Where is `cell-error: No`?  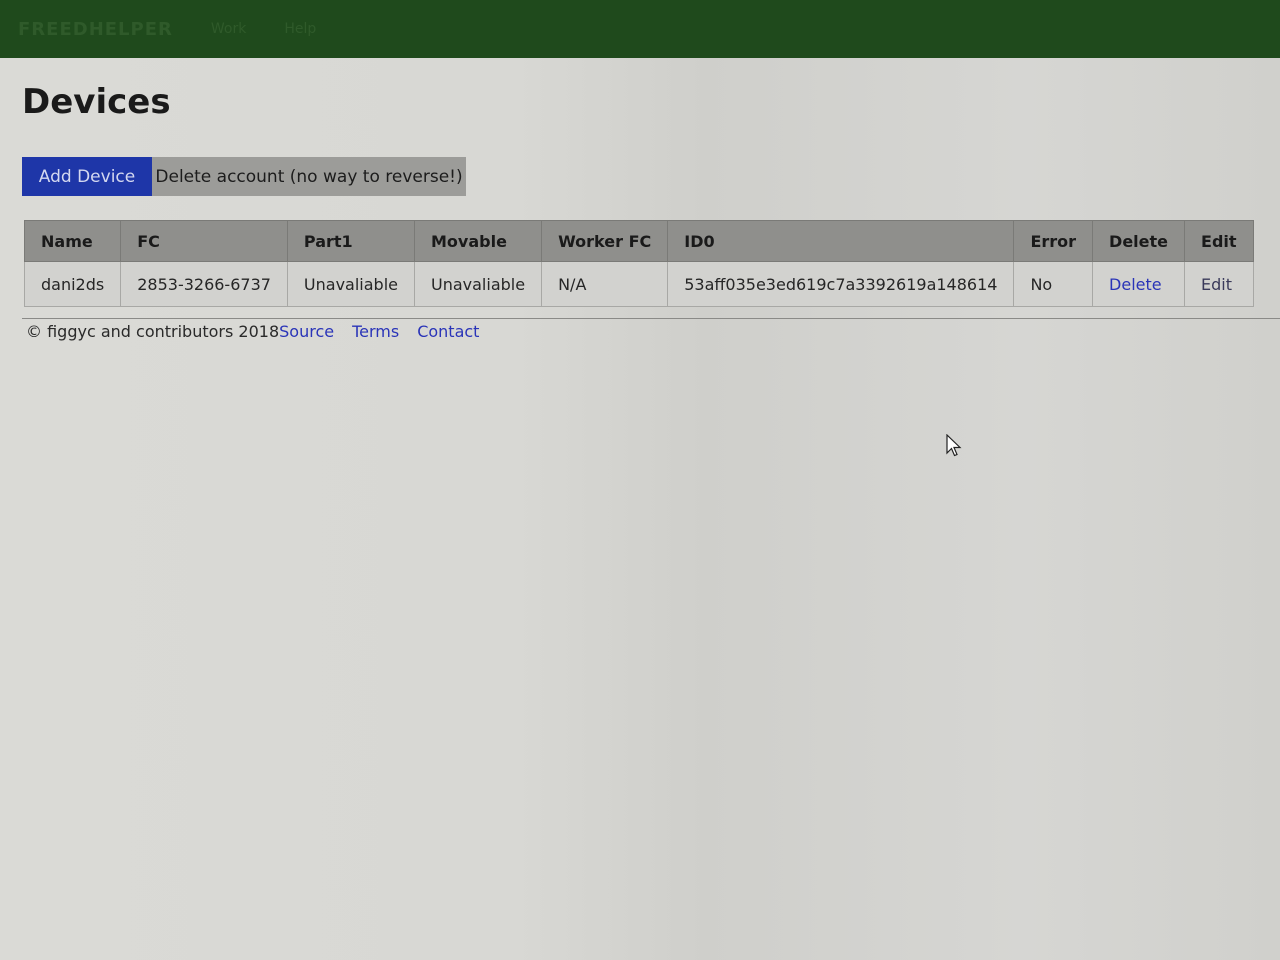
cell-error: No is located at coordinates (1053, 284).